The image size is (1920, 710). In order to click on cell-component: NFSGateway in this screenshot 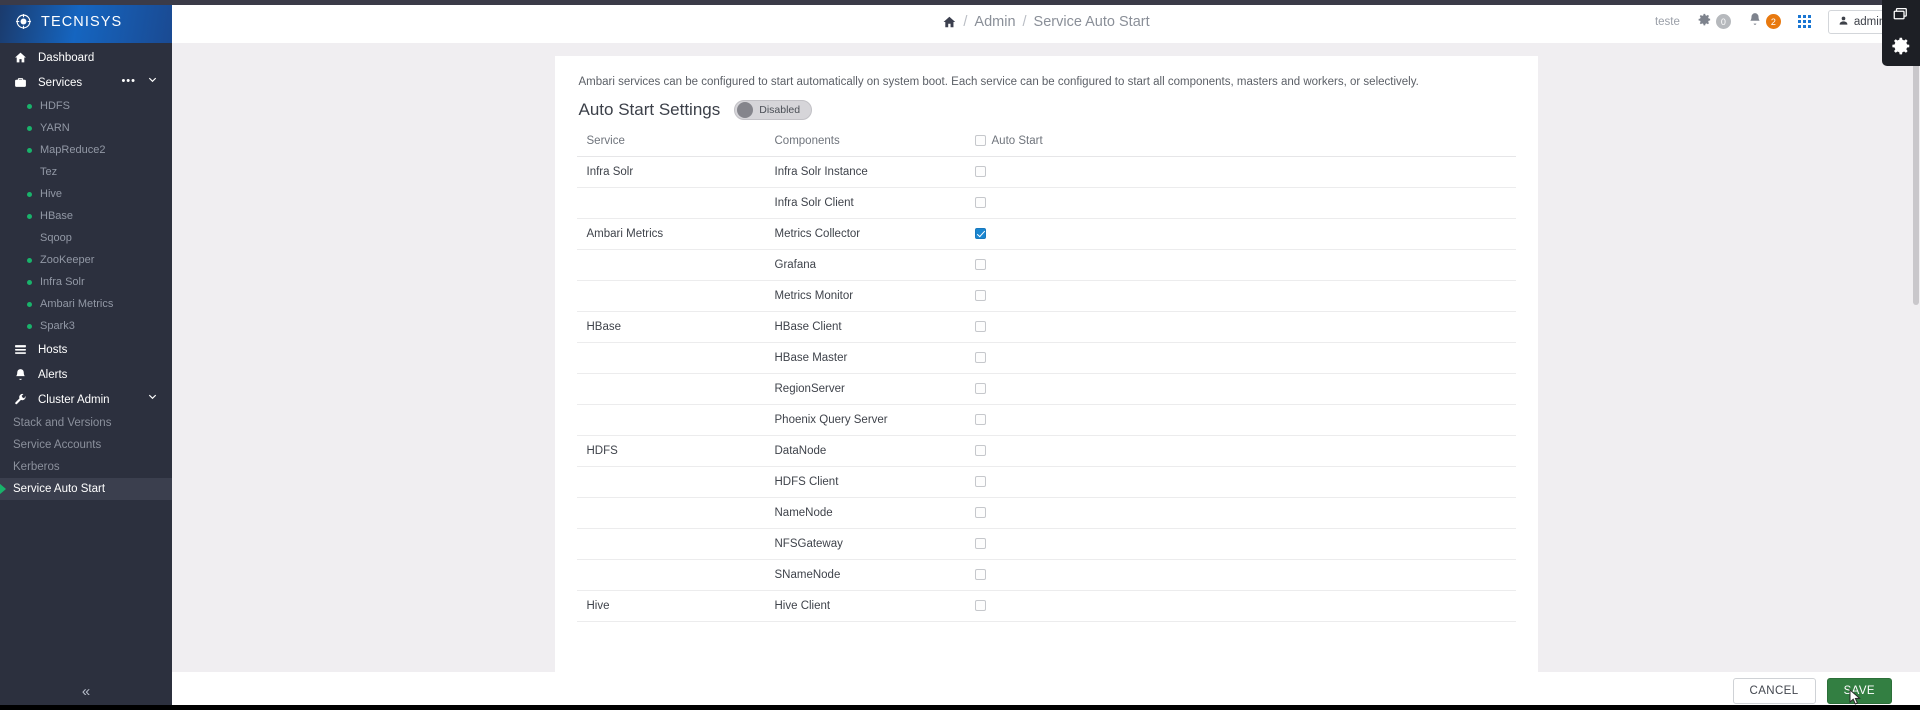, I will do `click(864, 544)`.